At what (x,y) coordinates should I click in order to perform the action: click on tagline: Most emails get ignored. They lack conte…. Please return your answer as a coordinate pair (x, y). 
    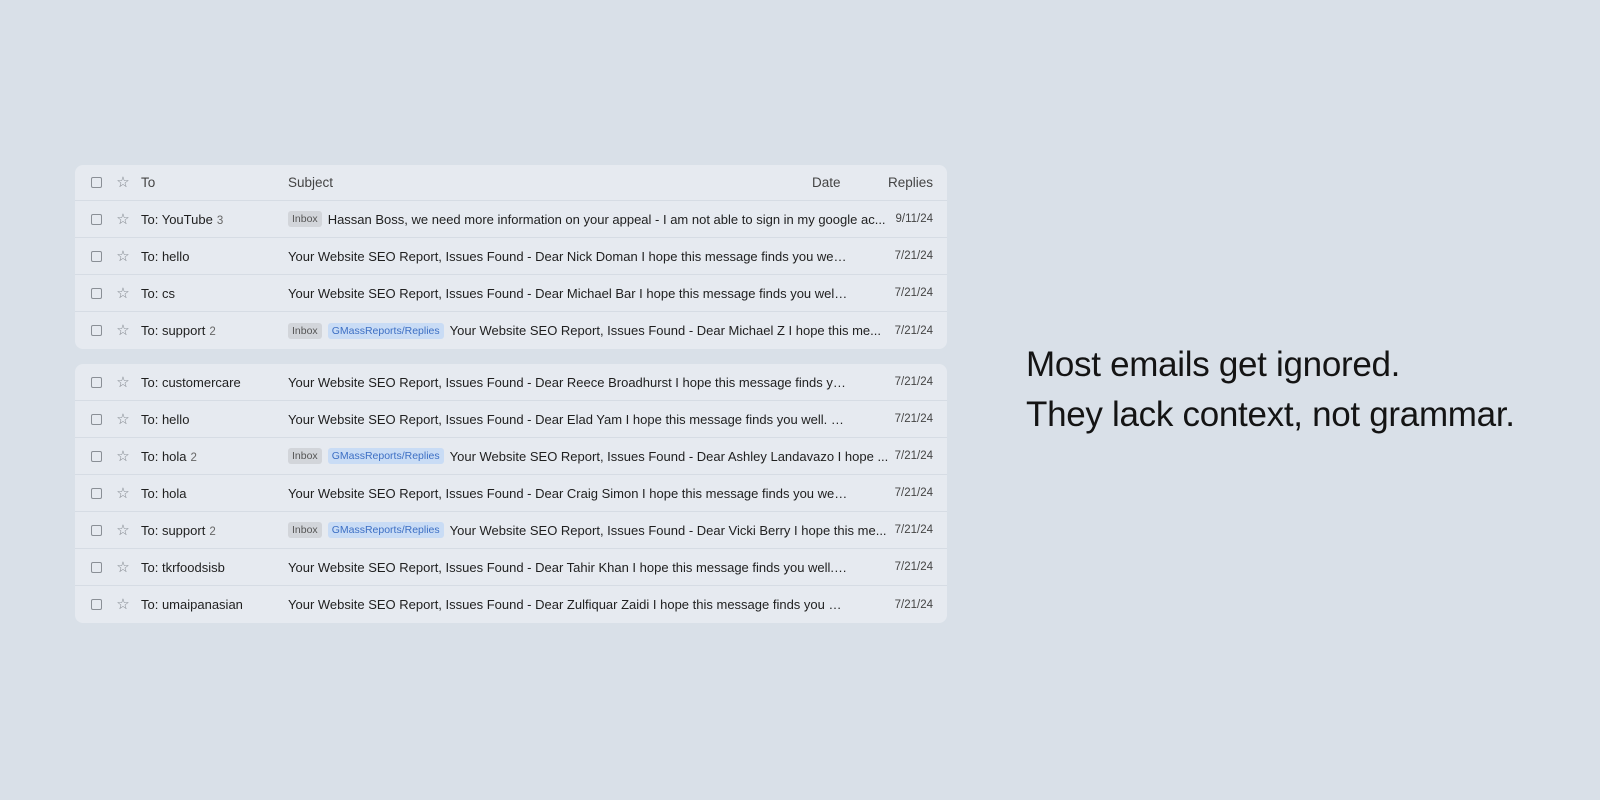
    Looking at the image, I should click on (1270, 390).